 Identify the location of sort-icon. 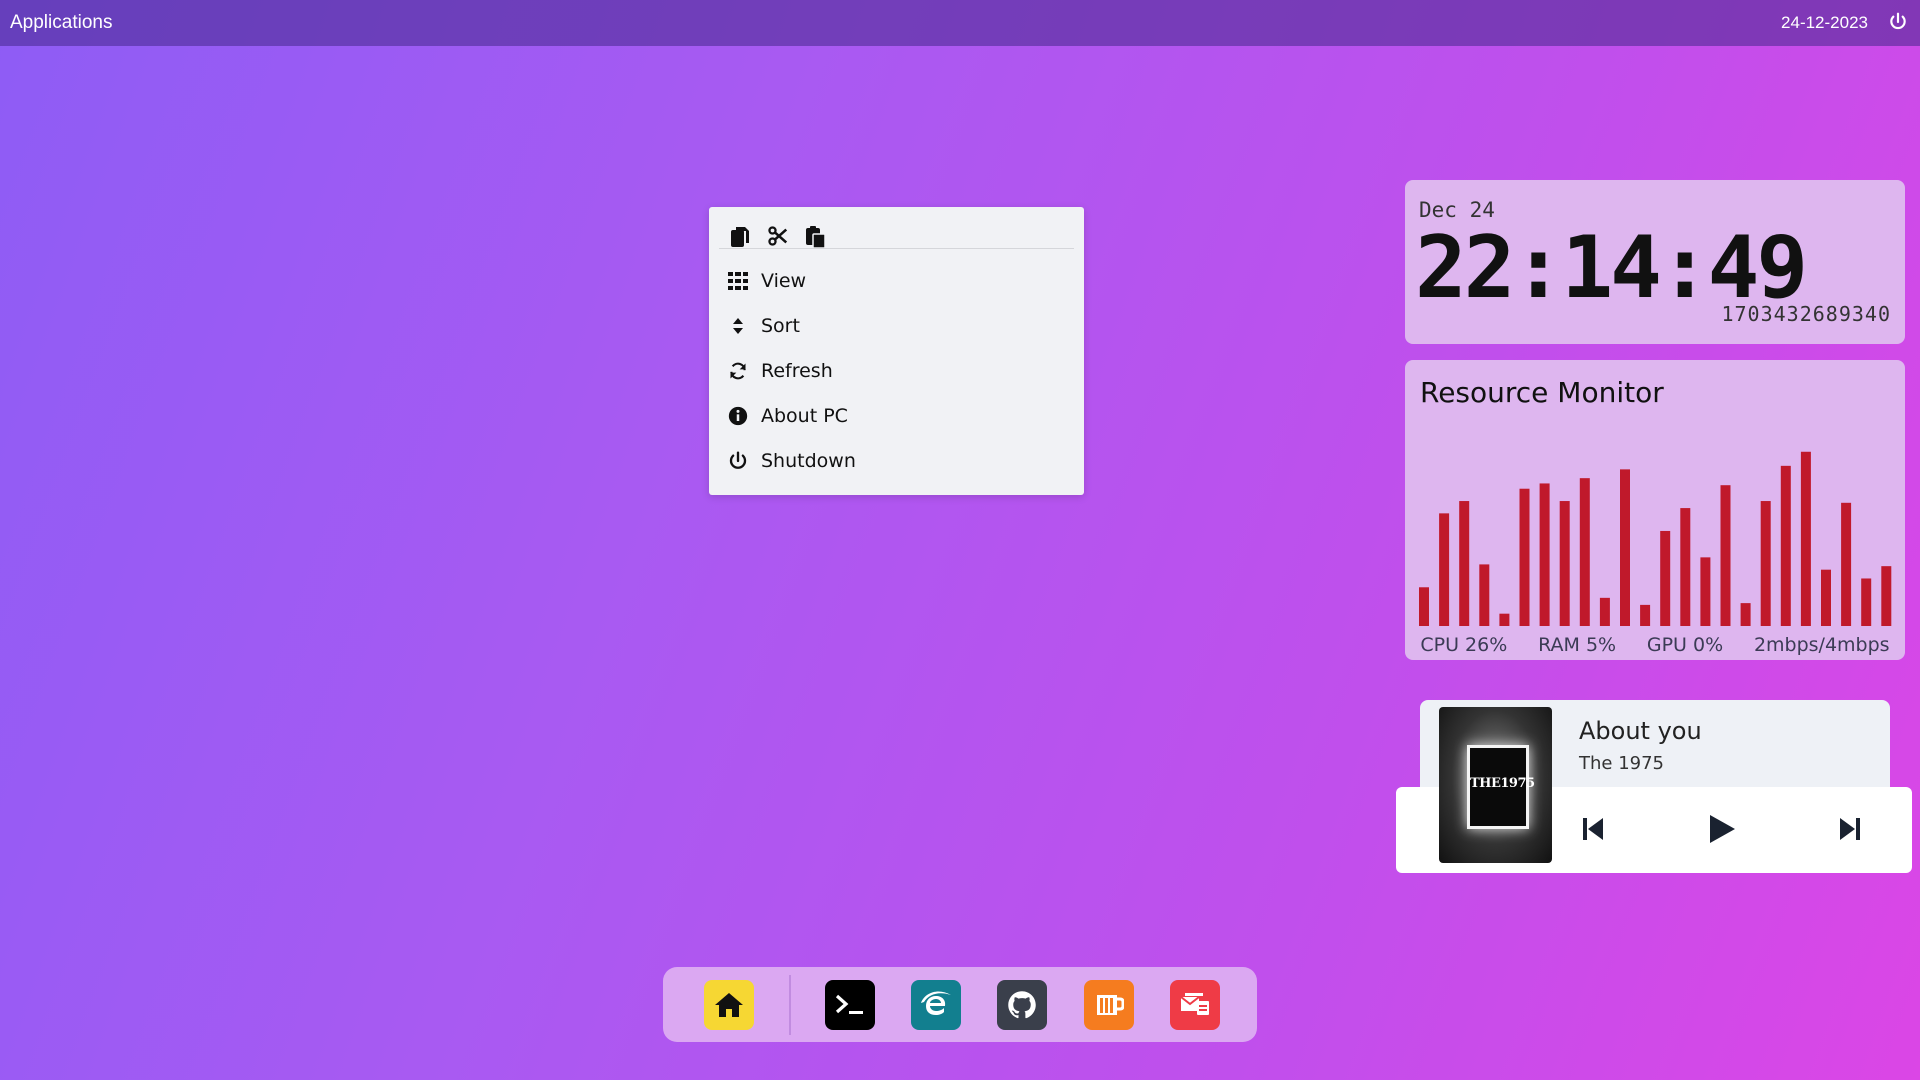
(738, 326).